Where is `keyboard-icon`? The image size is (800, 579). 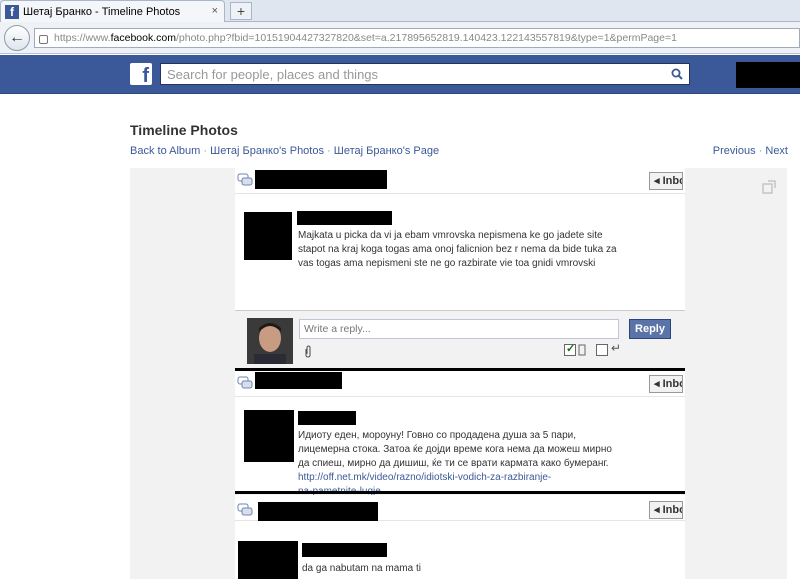 keyboard-icon is located at coordinates (582, 350).